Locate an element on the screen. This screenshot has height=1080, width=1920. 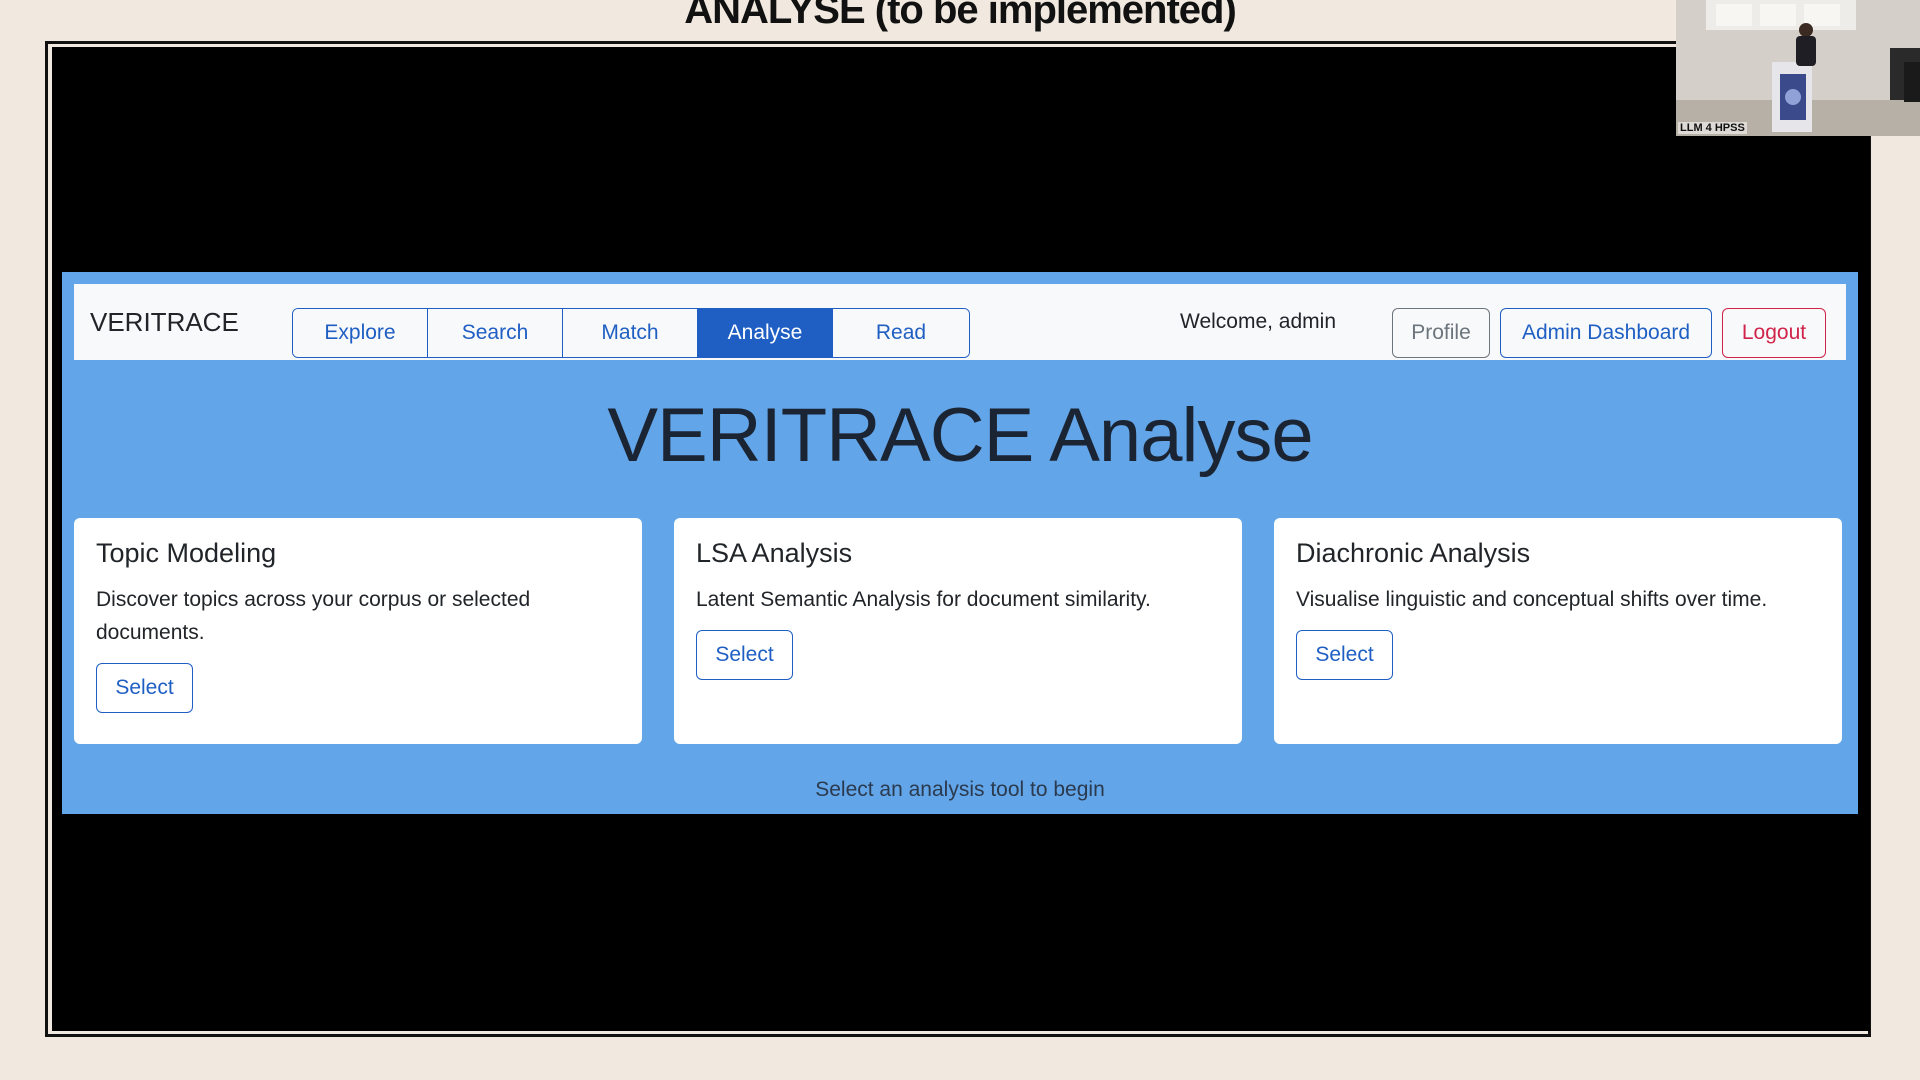
footer-hint: Select an analysis tool to begin is located at coordinates (960, 789).